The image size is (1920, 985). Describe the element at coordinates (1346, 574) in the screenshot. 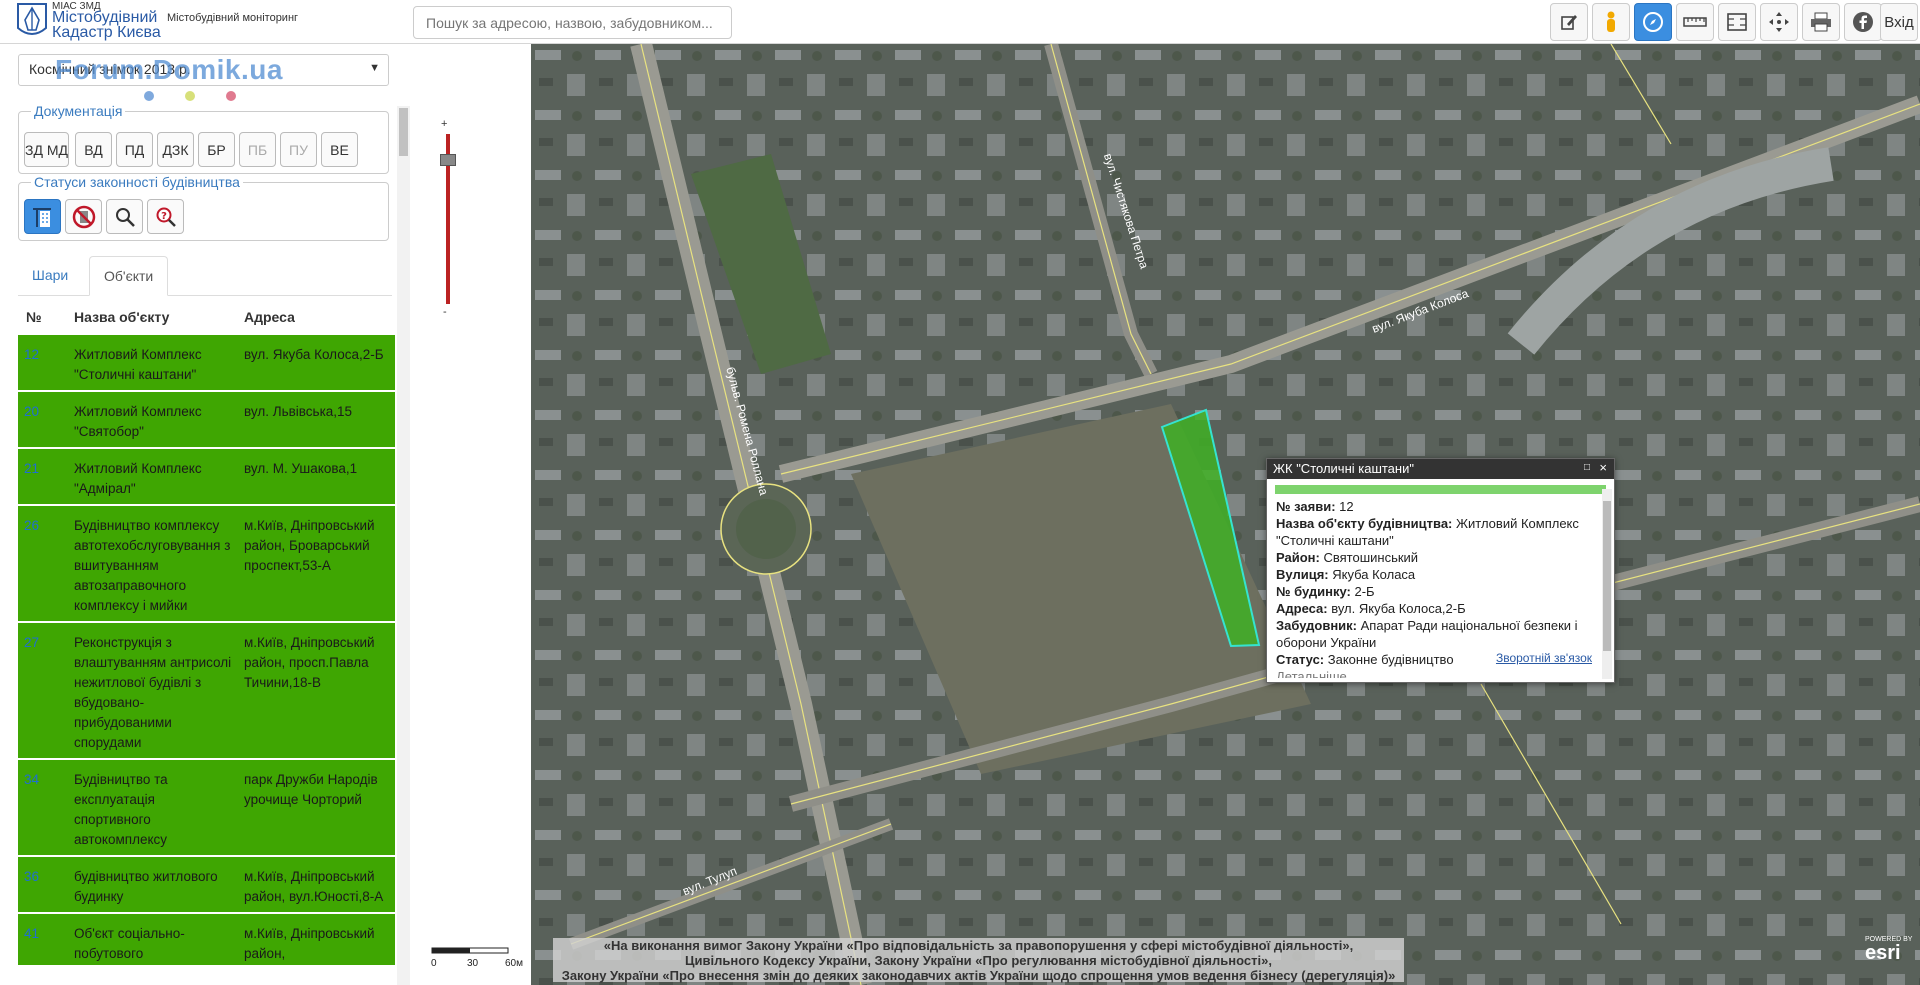

I see `popup-field: Вулиця: Якуба Коласа` at that location.